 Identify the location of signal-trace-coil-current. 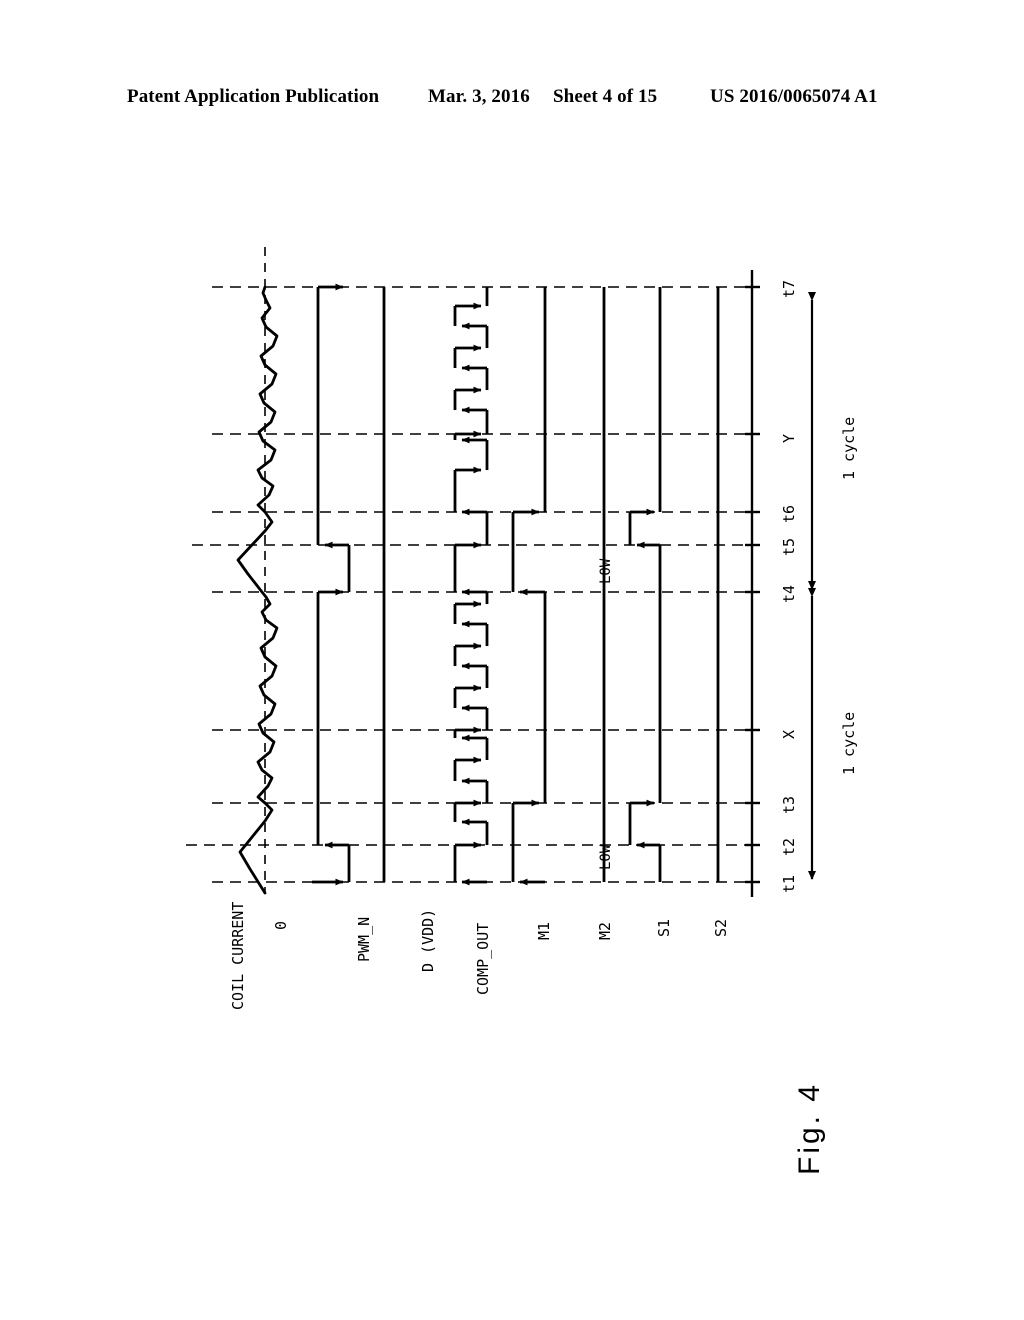
(257, 590).